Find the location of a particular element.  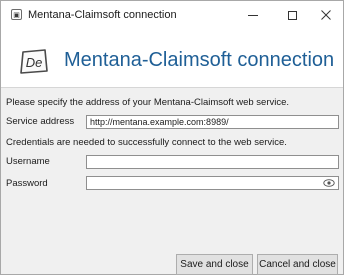

minimize-button is located at coordinates (253, 15).